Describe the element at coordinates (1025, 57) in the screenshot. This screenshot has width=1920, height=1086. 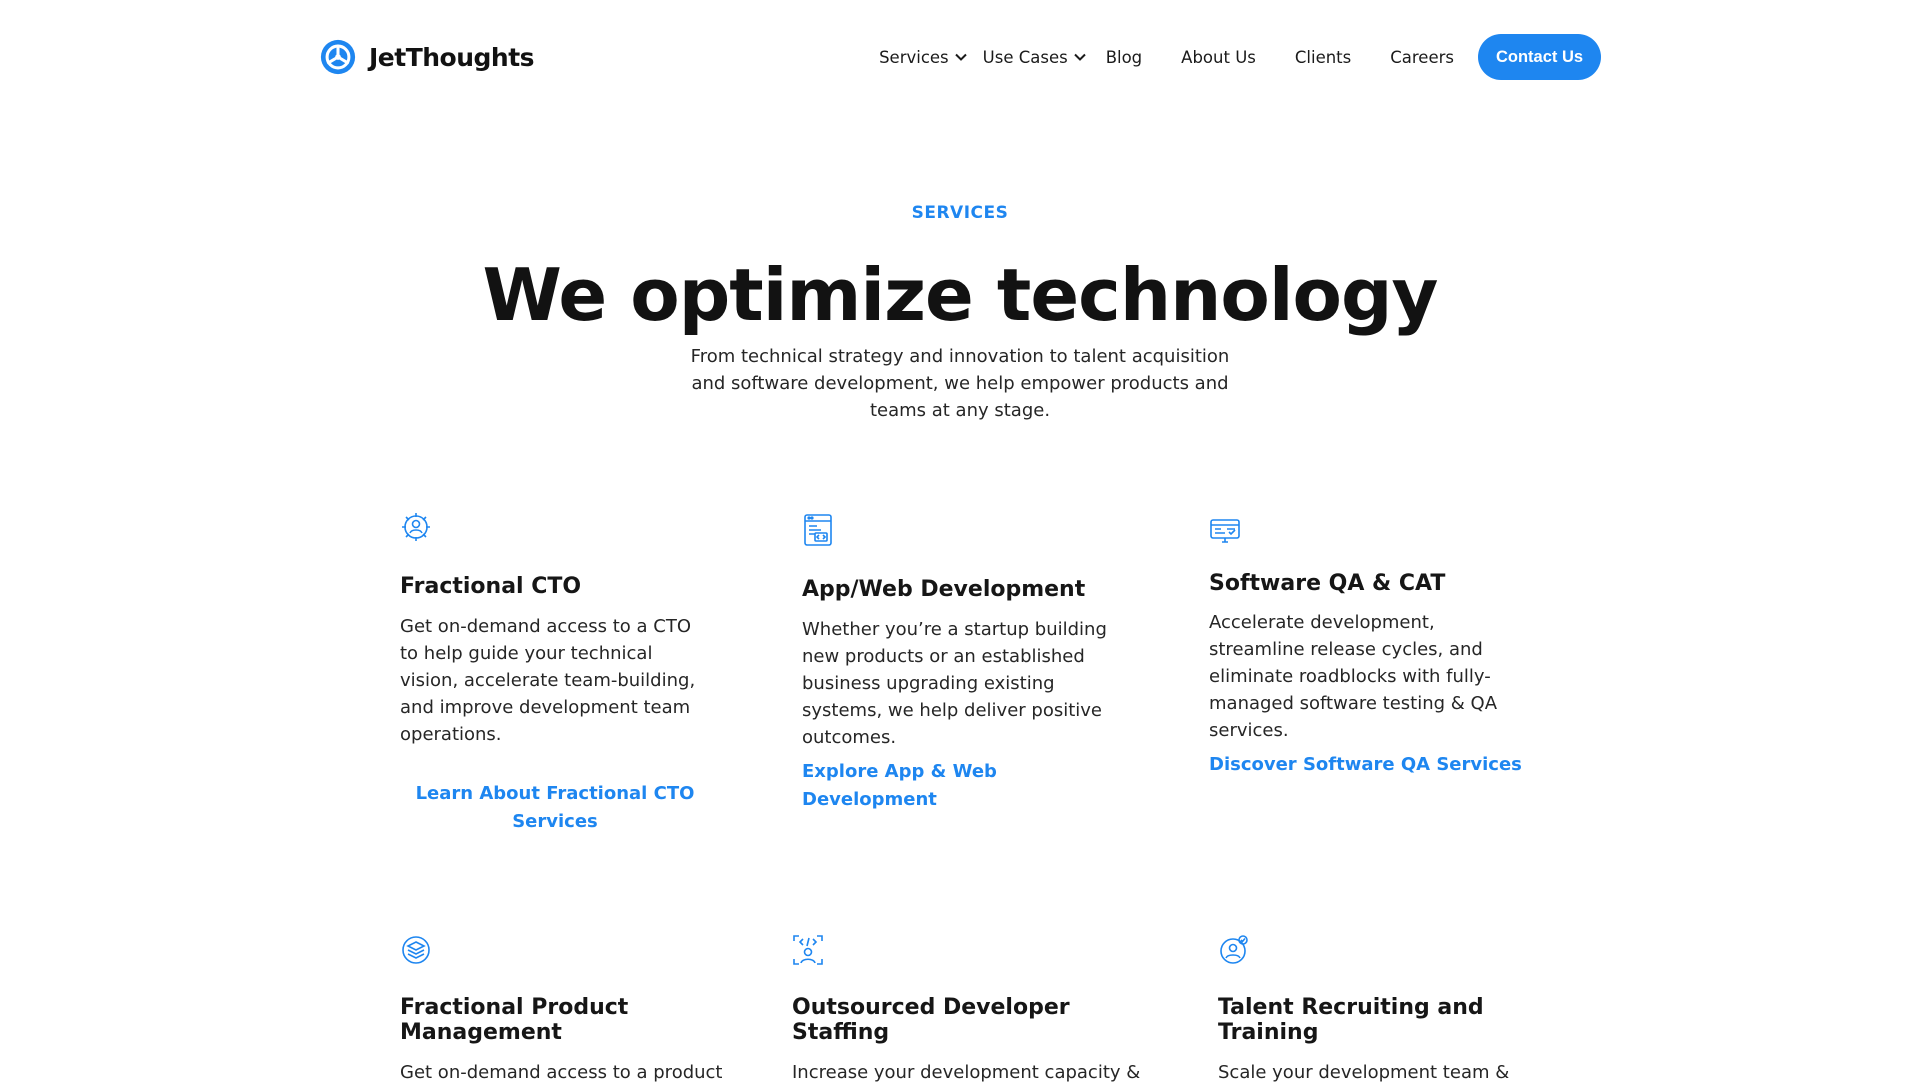
I see `nav-use-cases-label: Use Cases` at that location.